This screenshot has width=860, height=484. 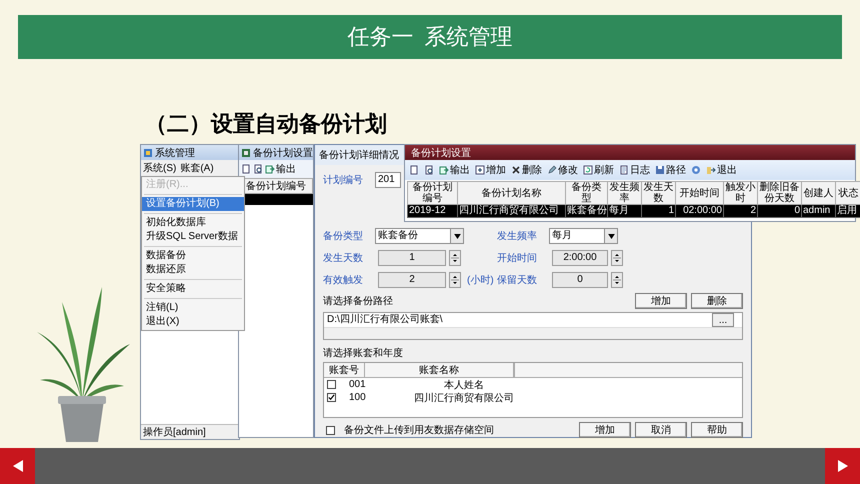 What do you see at coordinates (721, 170) in the screenshot?
I see `toolbar-button: 退出` at bounding box center [721, 170].